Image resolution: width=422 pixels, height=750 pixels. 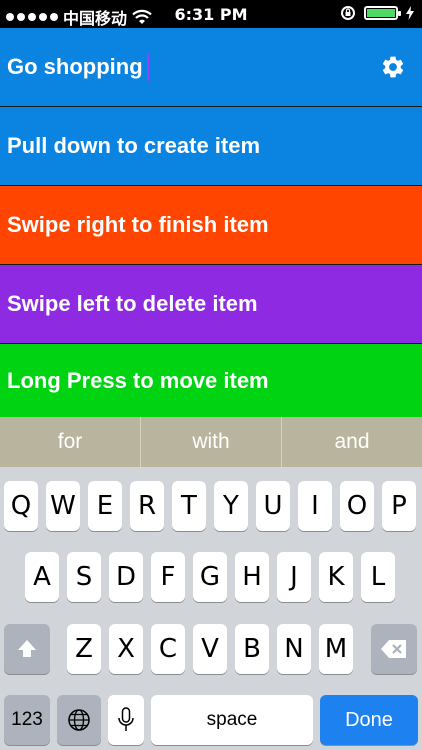 I want to click on settings-gear-icon, so click(x=393, y=67).